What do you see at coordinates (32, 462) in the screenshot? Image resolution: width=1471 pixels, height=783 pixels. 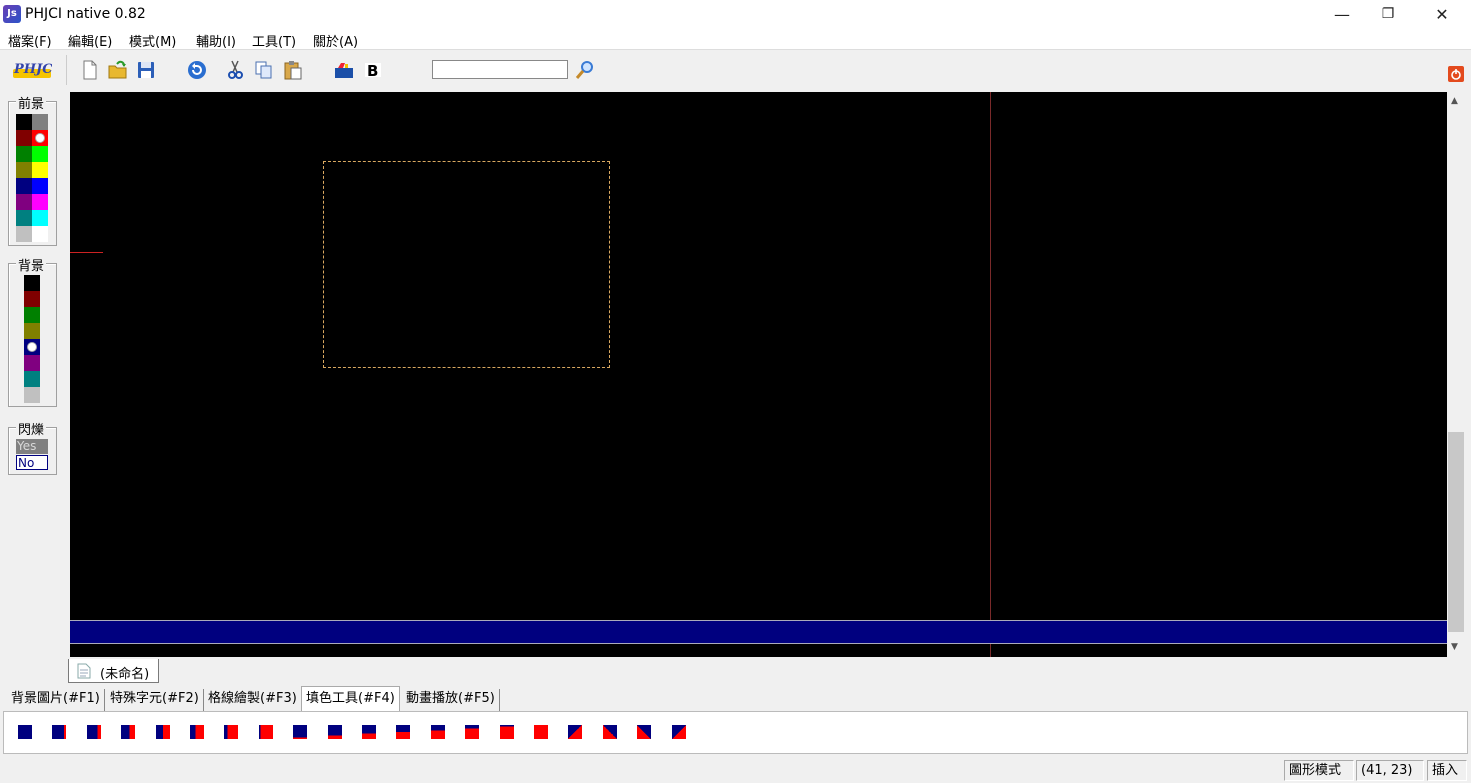 I see `blink-no-option: No` at bounding box center [32, 462].